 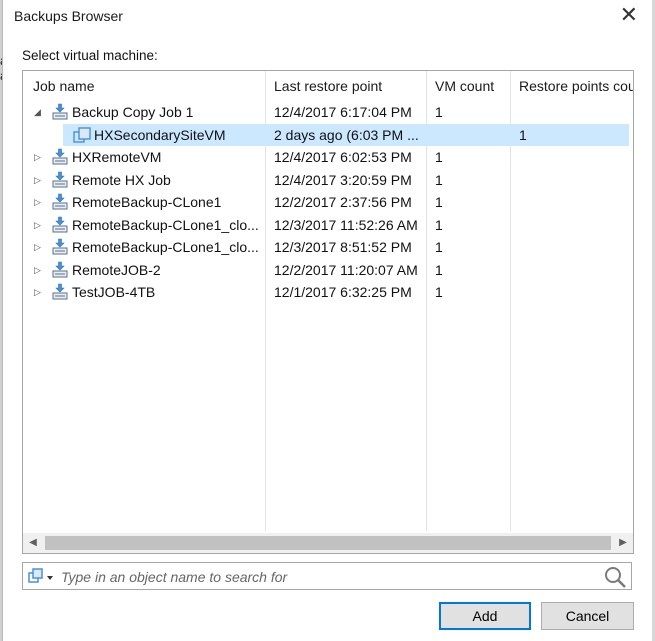 What do you see at coordinates (346, 224) in the screenshot?
I see `last-restore-point-cell: 12/3/2017 11:52:26 AM` at bounding box center [346, 224].